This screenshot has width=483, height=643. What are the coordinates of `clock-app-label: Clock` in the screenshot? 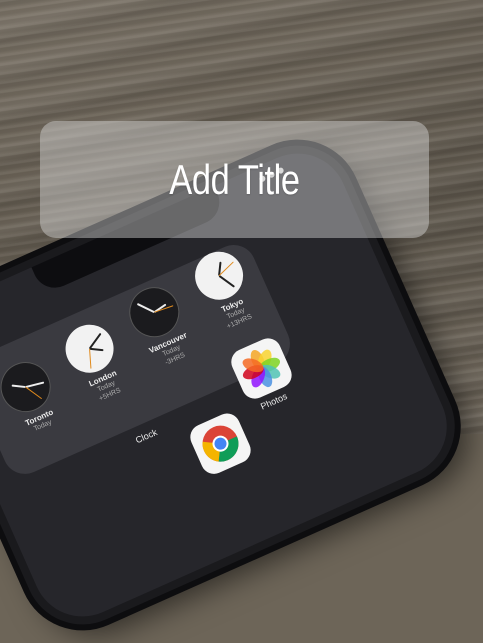 It's located at (146, 436).